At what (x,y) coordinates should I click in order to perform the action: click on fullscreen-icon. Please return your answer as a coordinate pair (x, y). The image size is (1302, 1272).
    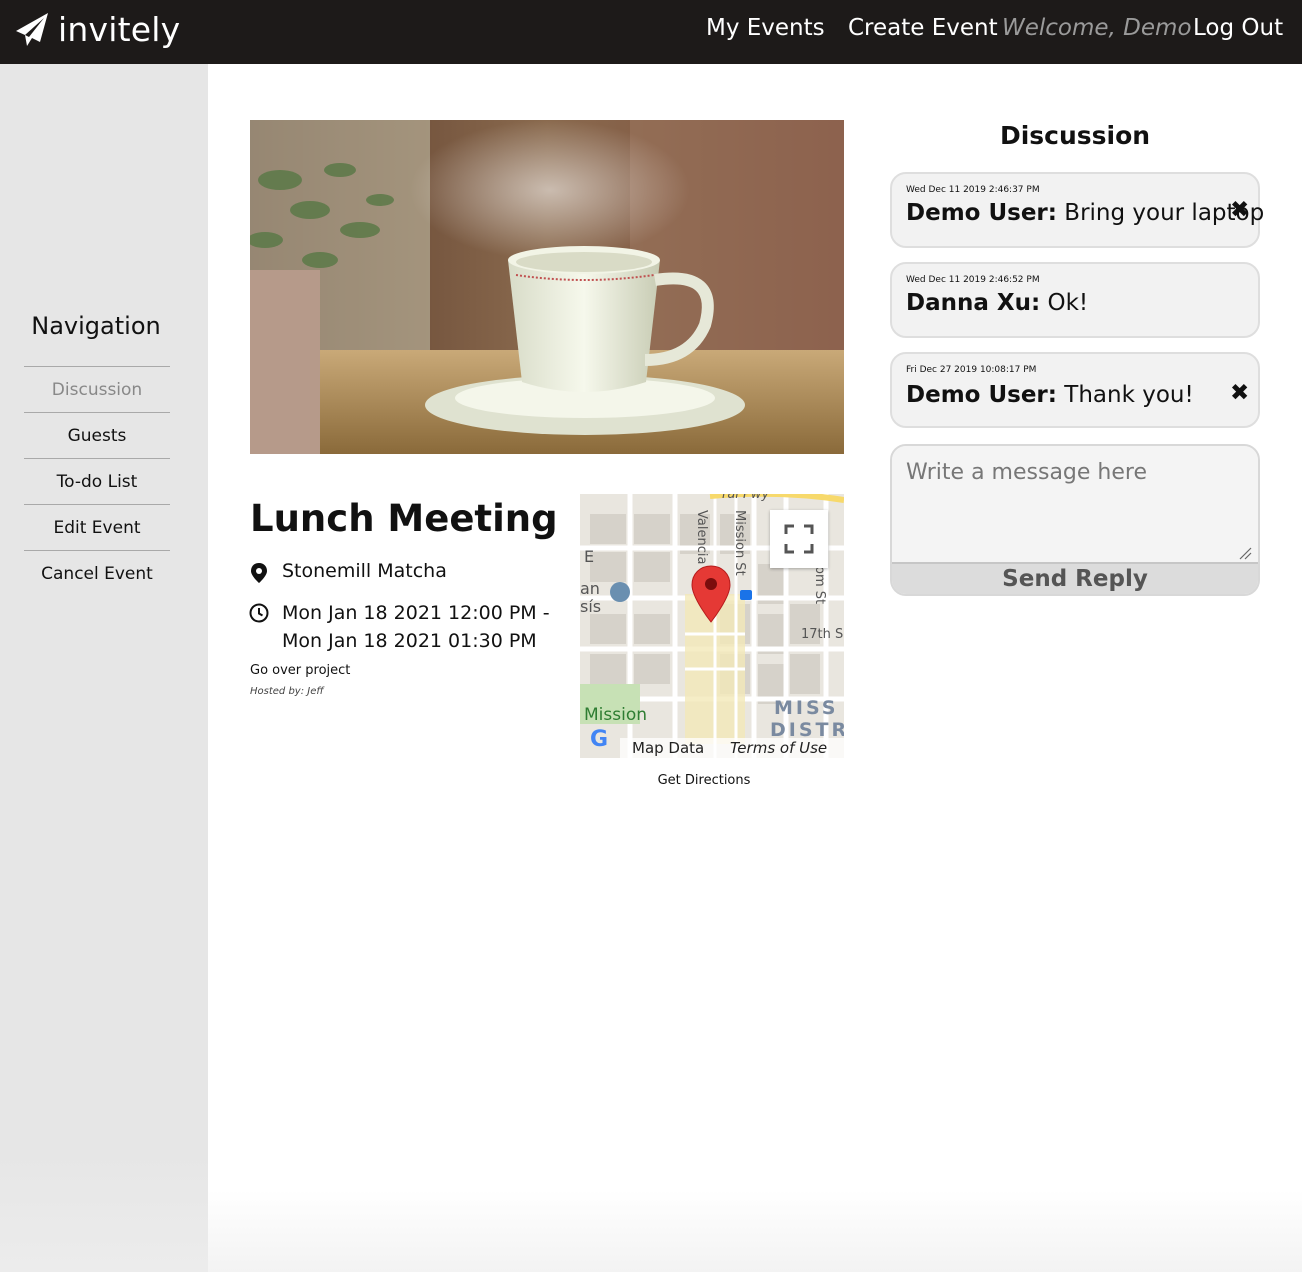
    Looking at the image, I should click on (799, 539).